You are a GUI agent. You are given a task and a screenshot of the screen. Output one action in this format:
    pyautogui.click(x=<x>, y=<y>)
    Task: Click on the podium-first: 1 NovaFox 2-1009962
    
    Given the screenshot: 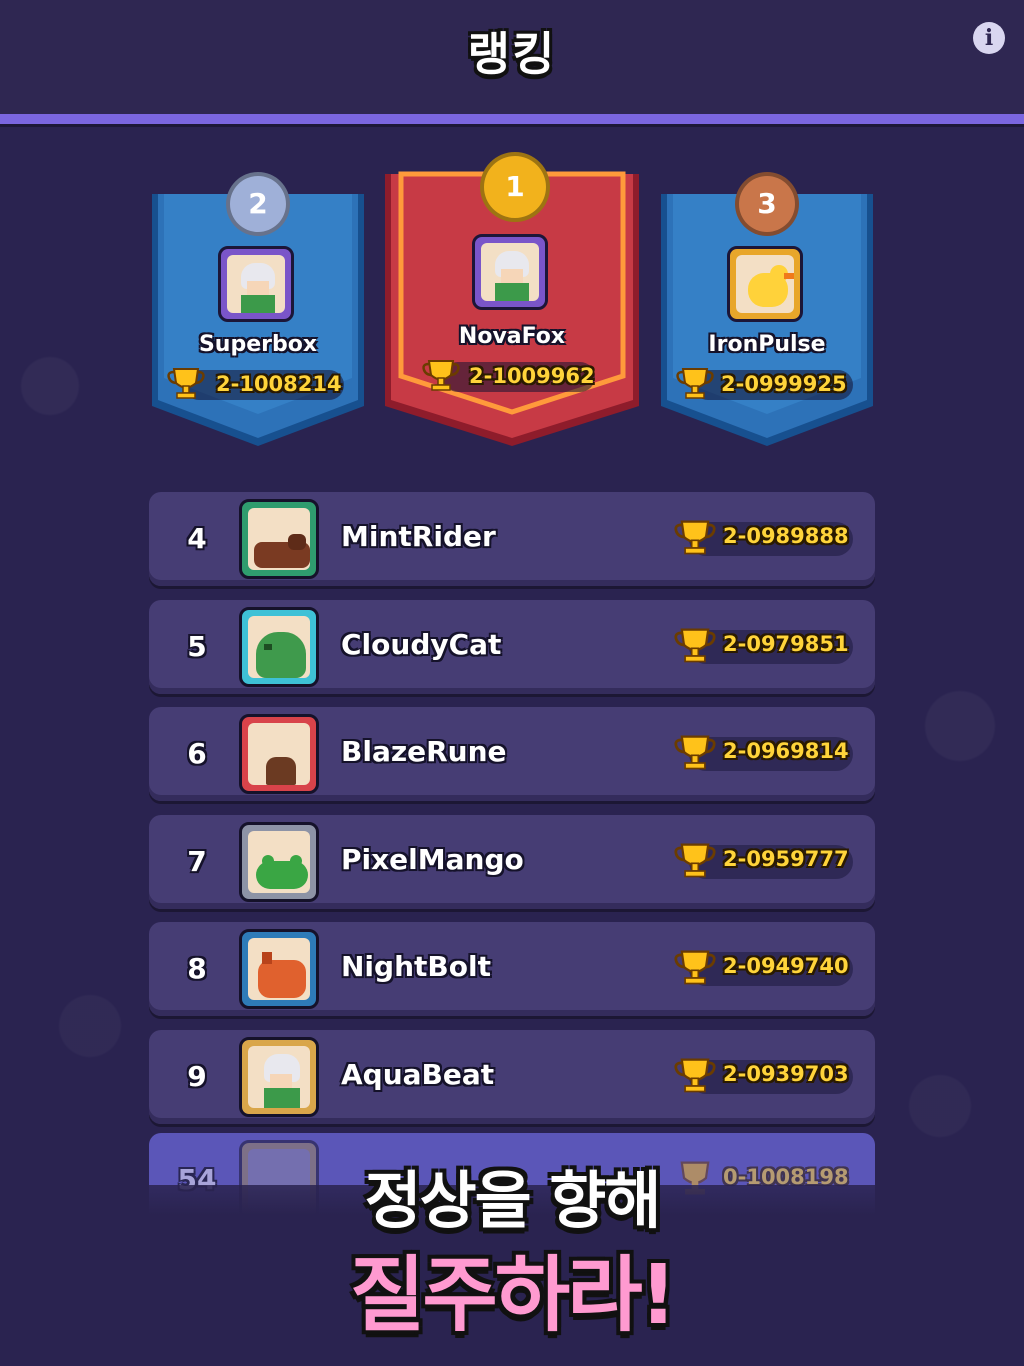 What is the action you would take?
    pyautogui.click(x=512, y=300)
    